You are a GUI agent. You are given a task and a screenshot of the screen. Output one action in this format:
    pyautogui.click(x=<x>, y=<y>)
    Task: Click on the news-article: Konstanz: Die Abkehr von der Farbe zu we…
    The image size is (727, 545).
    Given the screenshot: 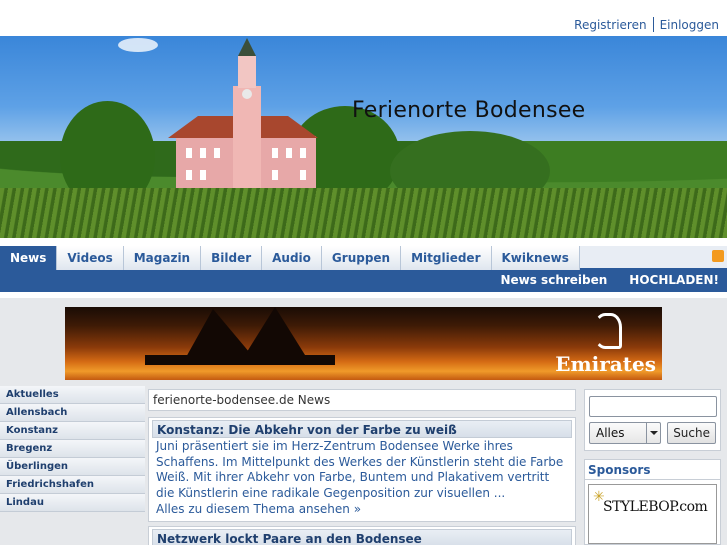 What is the action you would take?
    pyautogui.click(x=362, y=469)
    